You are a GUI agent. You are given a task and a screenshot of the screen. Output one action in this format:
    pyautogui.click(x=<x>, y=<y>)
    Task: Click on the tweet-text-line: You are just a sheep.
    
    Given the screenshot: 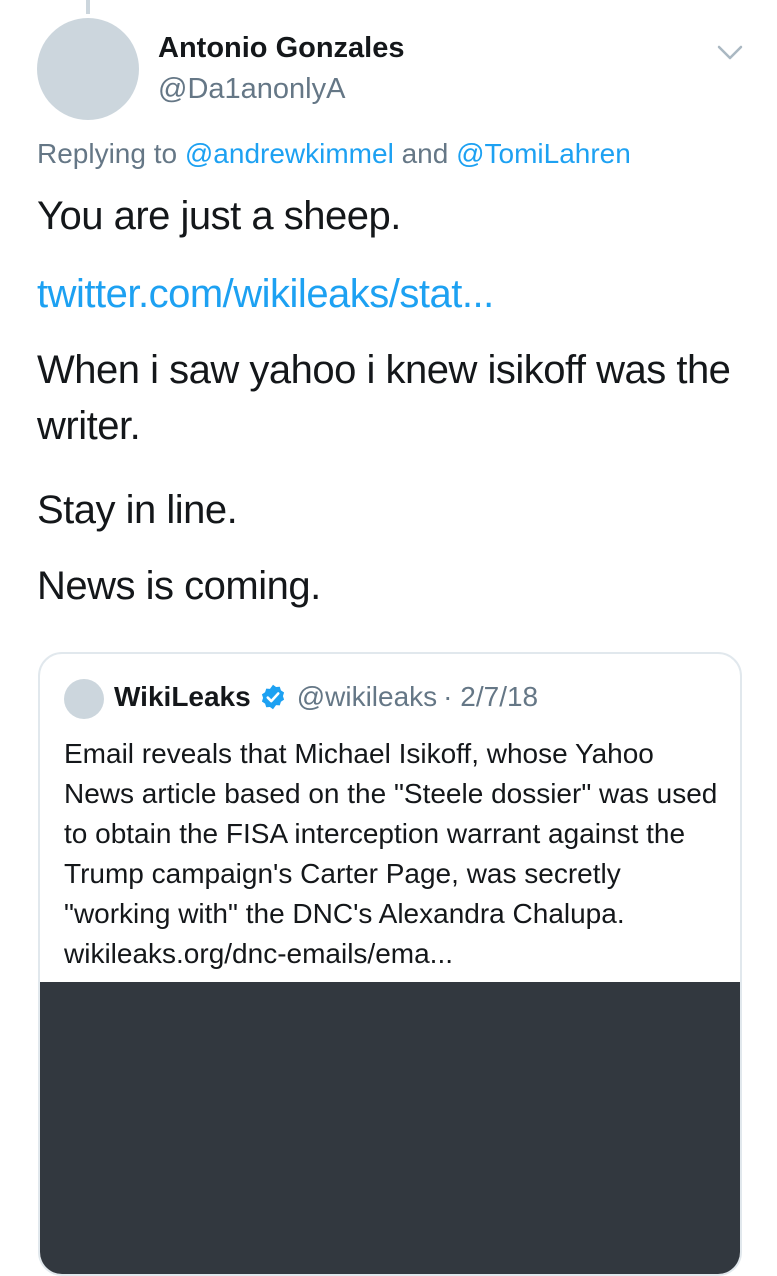 What is the action you would take?
    pyautogui.click(x=219, y=216)
    